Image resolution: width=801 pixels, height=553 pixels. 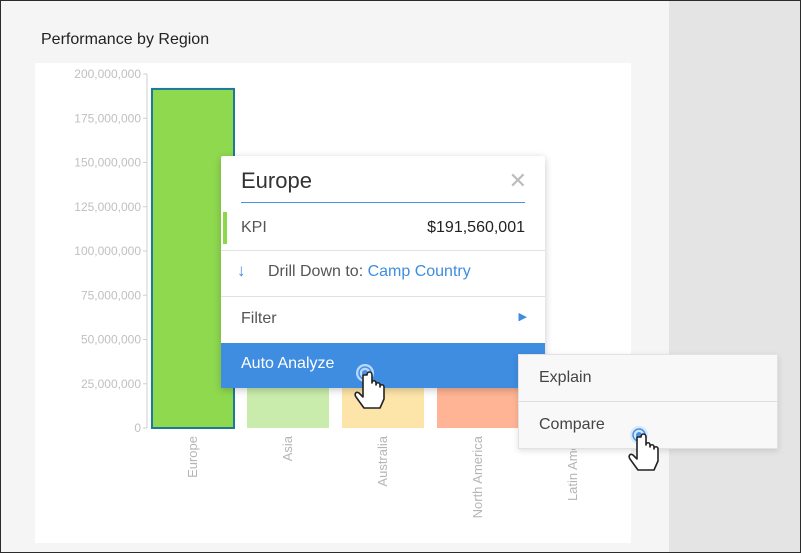 I want to click on y-axis-tick-label: 200,000,000, so click(x=107, y=74).